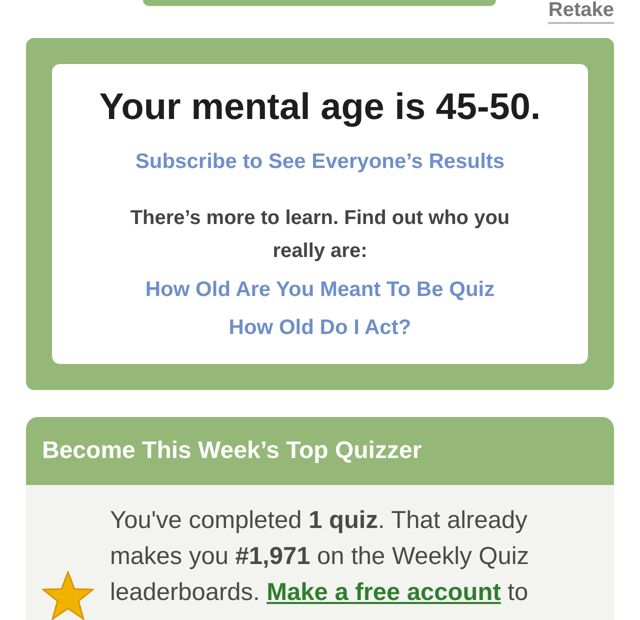 The height and width of the screenshot is (620, 640). I want to click on quiz-link: How Old Do I Act?, so click(320, 328).